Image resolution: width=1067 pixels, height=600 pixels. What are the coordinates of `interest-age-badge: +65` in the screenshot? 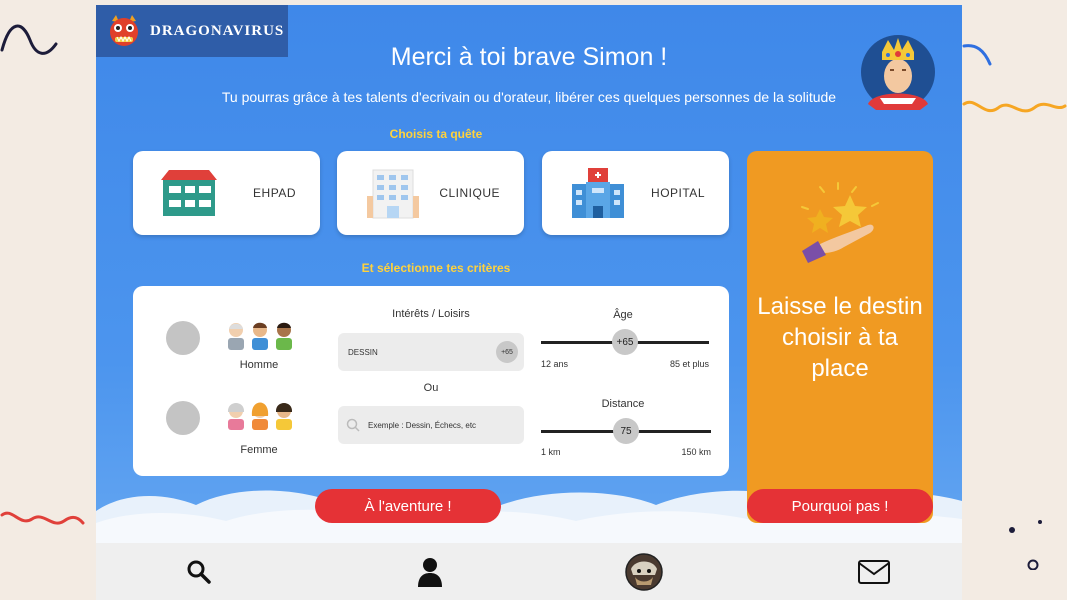 It's located at (507, 352).